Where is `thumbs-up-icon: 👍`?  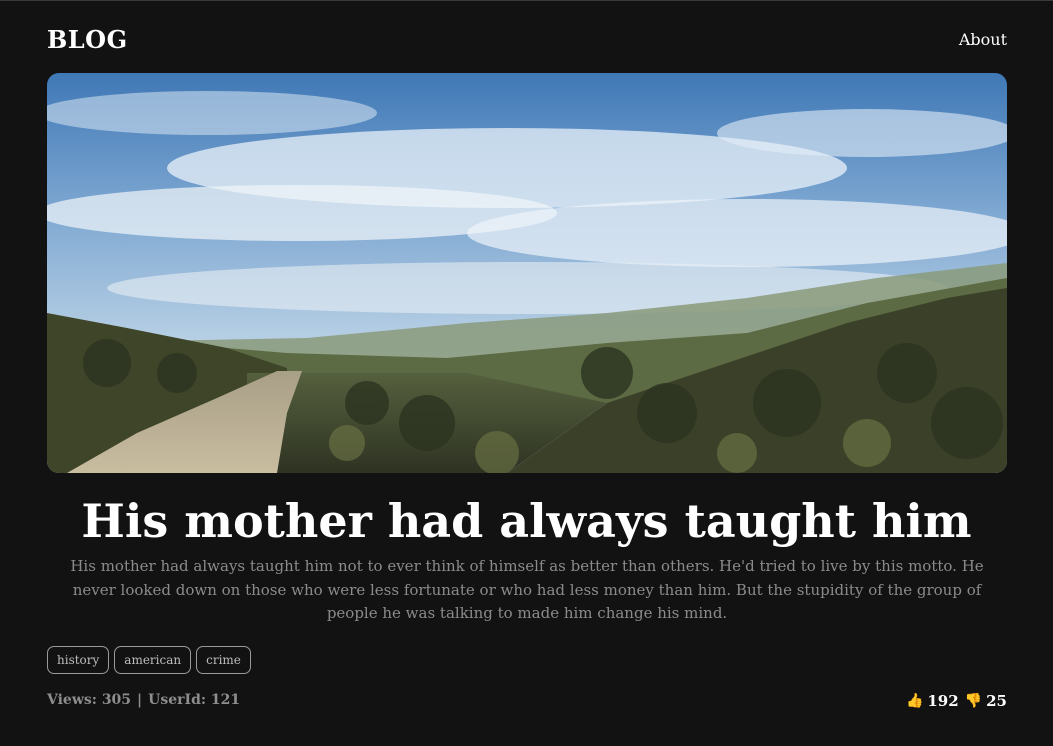
thumbs-up-icon: 👍 is located at coordinates (914, 701).